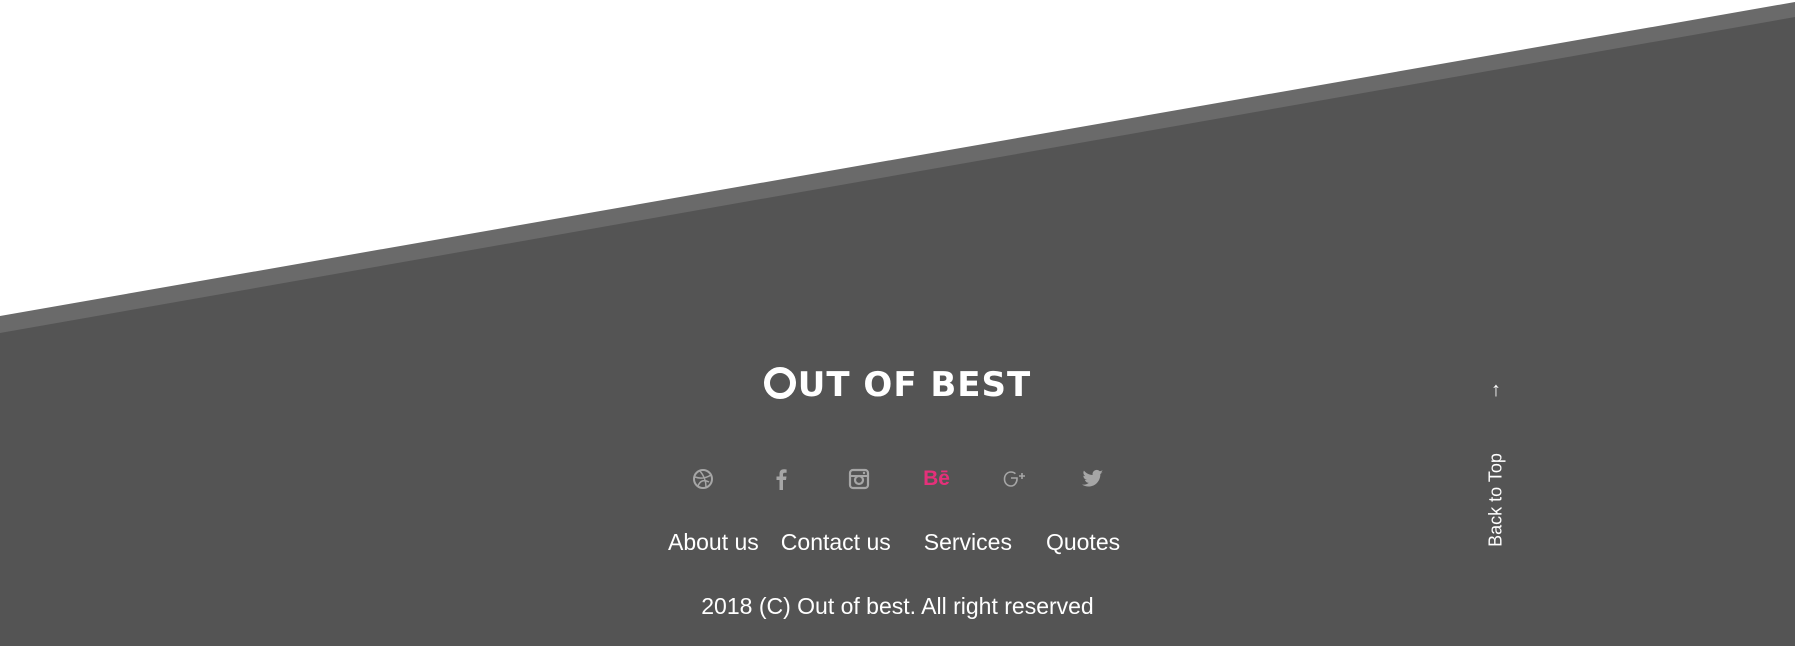  I want to click on back-to-top-label: Back to Top, so click(1495, 500).